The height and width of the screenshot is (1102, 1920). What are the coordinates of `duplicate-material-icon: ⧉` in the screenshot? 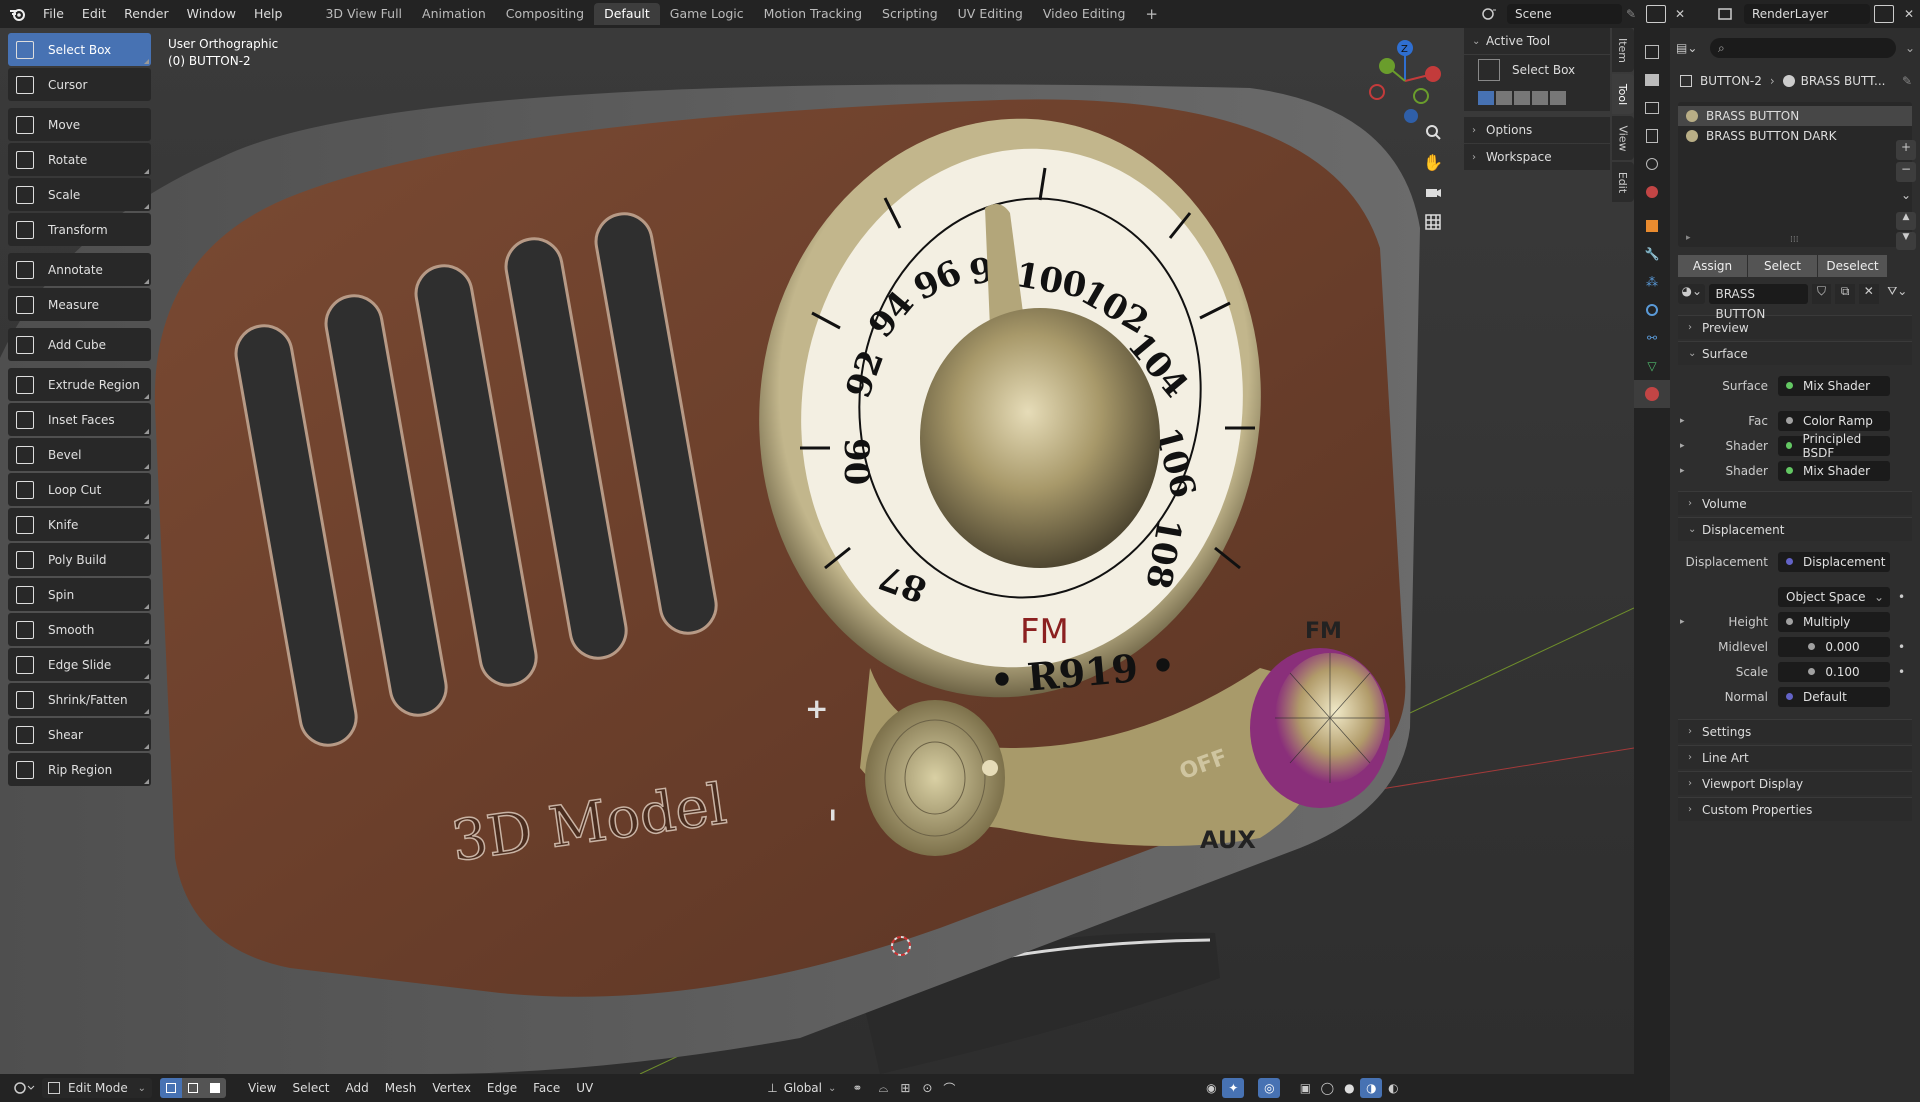 It's located at (1845, 294).